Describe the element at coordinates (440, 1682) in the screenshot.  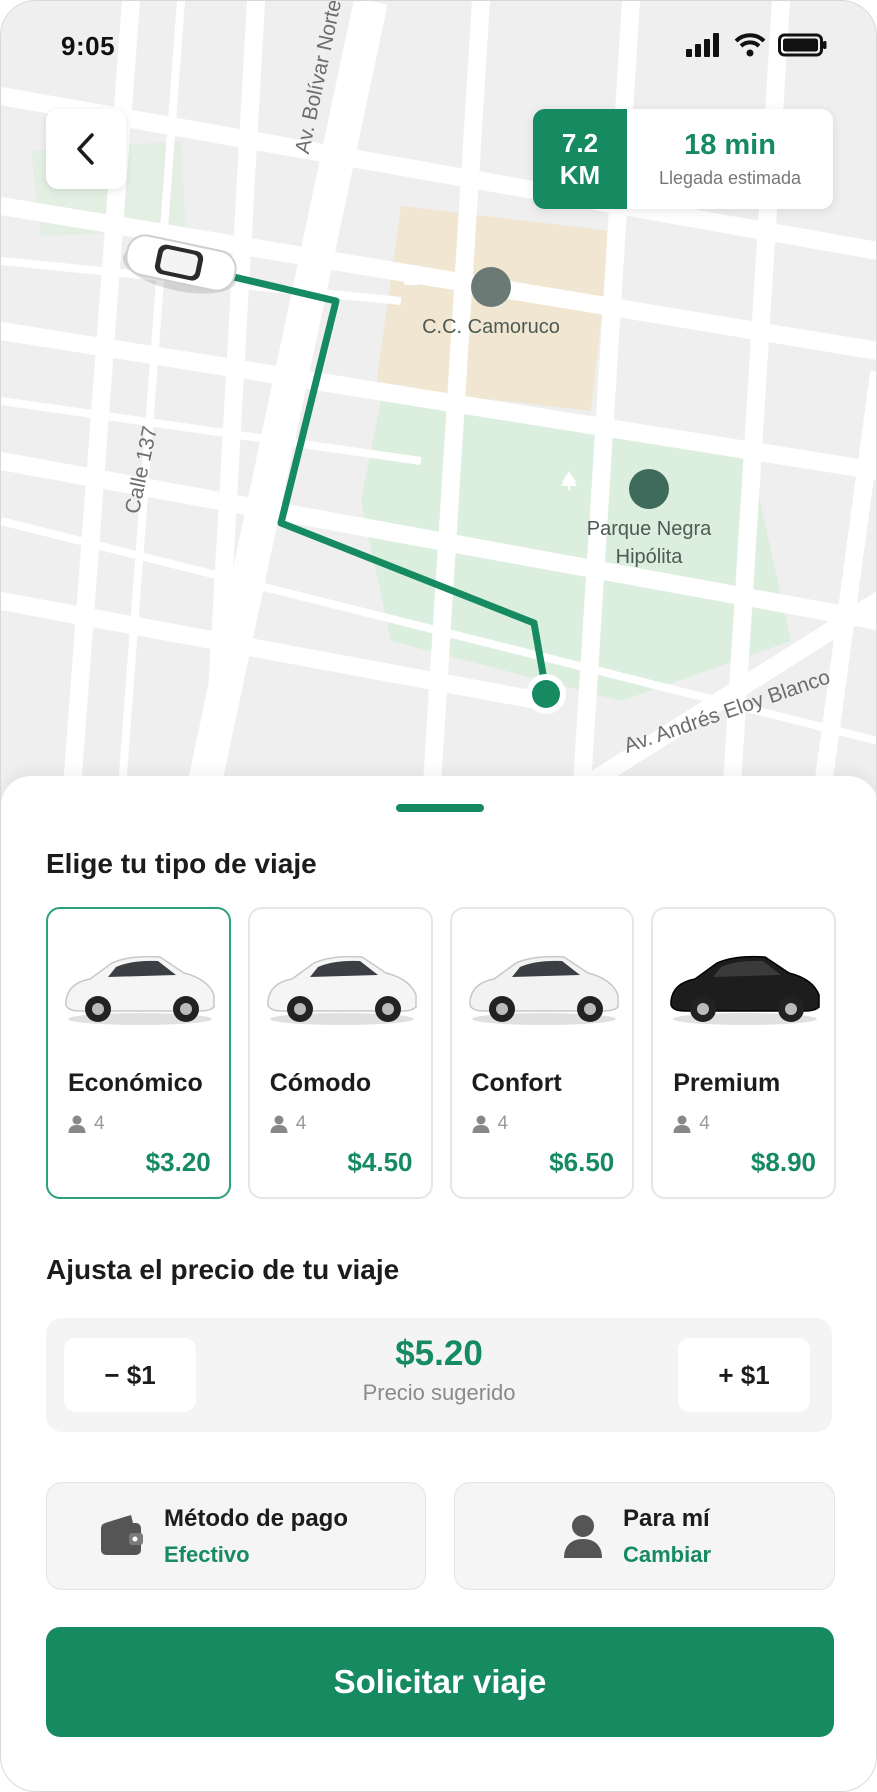
I see `request-ride-button: Solicitar viaje` at that location.